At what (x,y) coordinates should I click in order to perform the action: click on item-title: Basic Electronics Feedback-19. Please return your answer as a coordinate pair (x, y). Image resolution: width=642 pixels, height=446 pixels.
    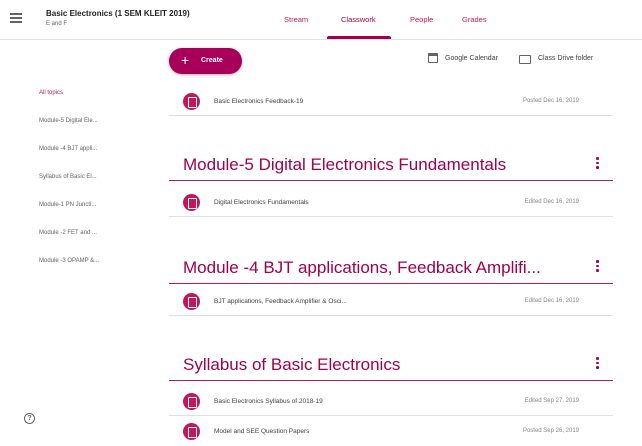
    Looking at the image, I should click on (259, 101).